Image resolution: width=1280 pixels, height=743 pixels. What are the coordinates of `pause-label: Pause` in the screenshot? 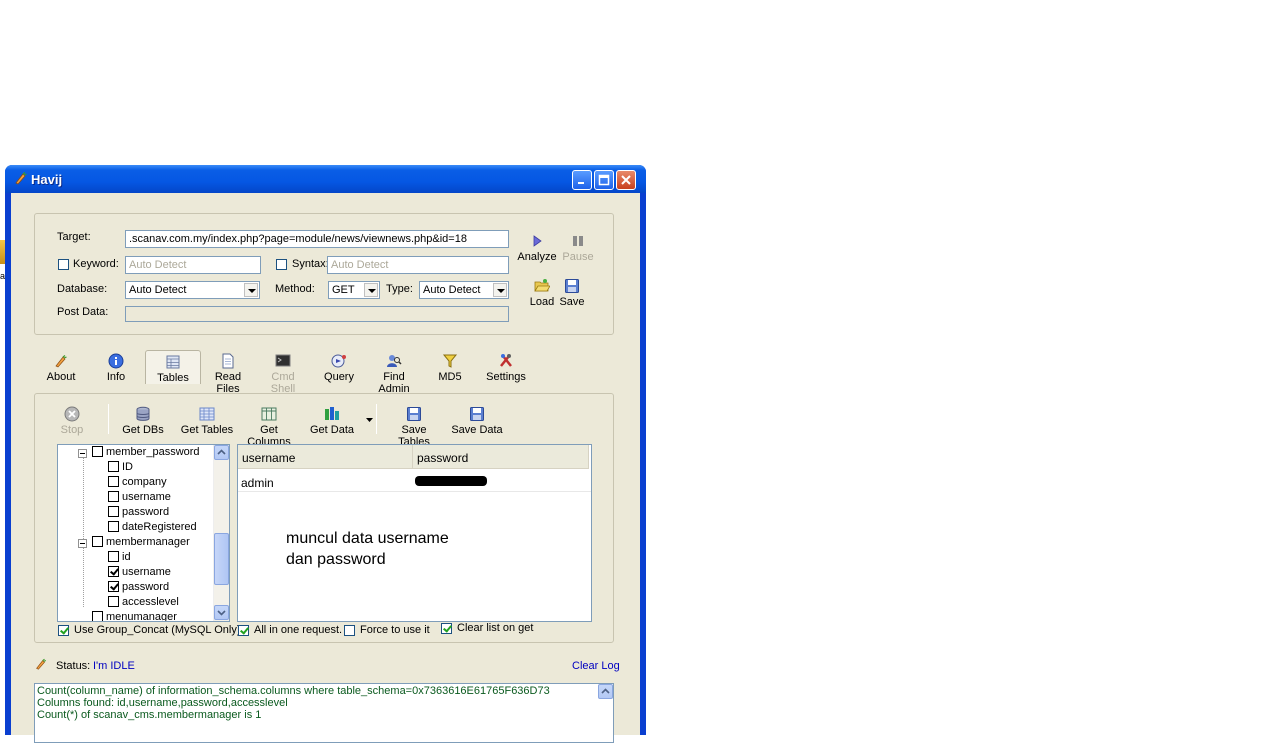 It's located at (578, 257).